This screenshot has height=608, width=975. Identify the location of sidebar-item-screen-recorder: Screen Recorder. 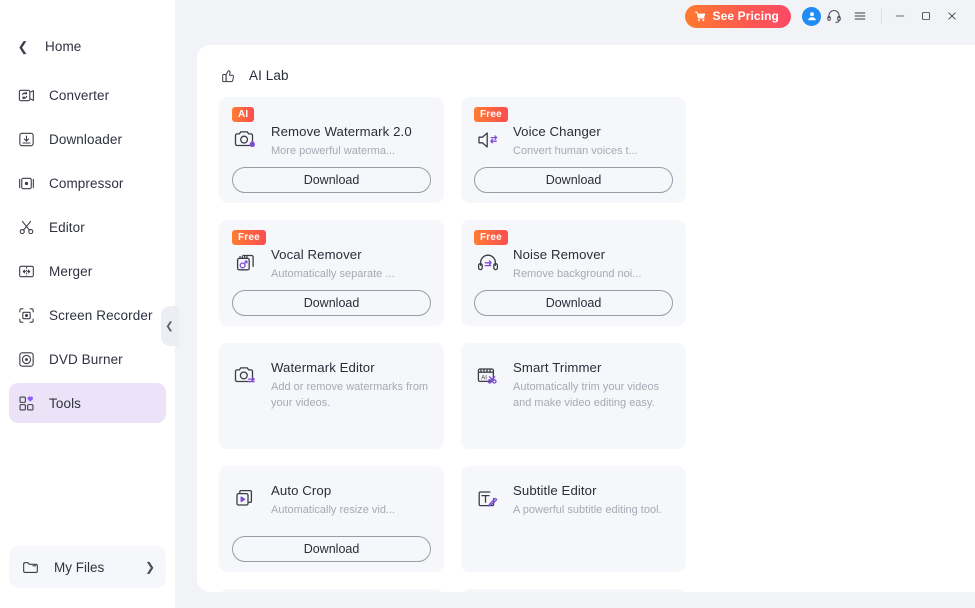
(87, 315).